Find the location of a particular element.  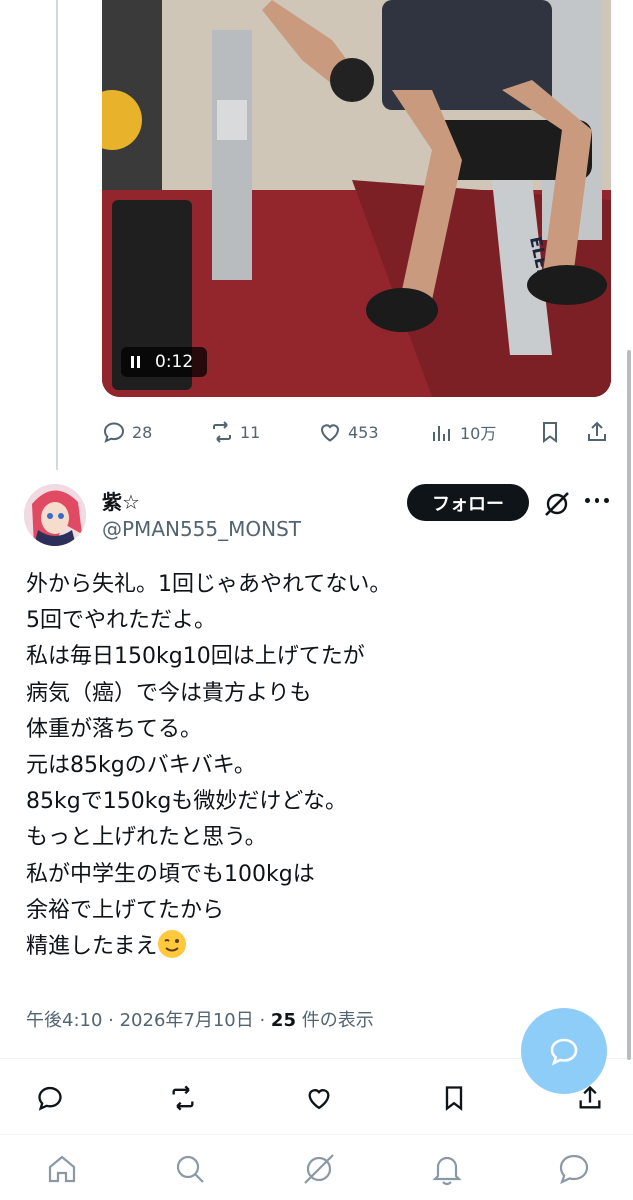

compose-reply-icon is located at coordinates (564, 1052).